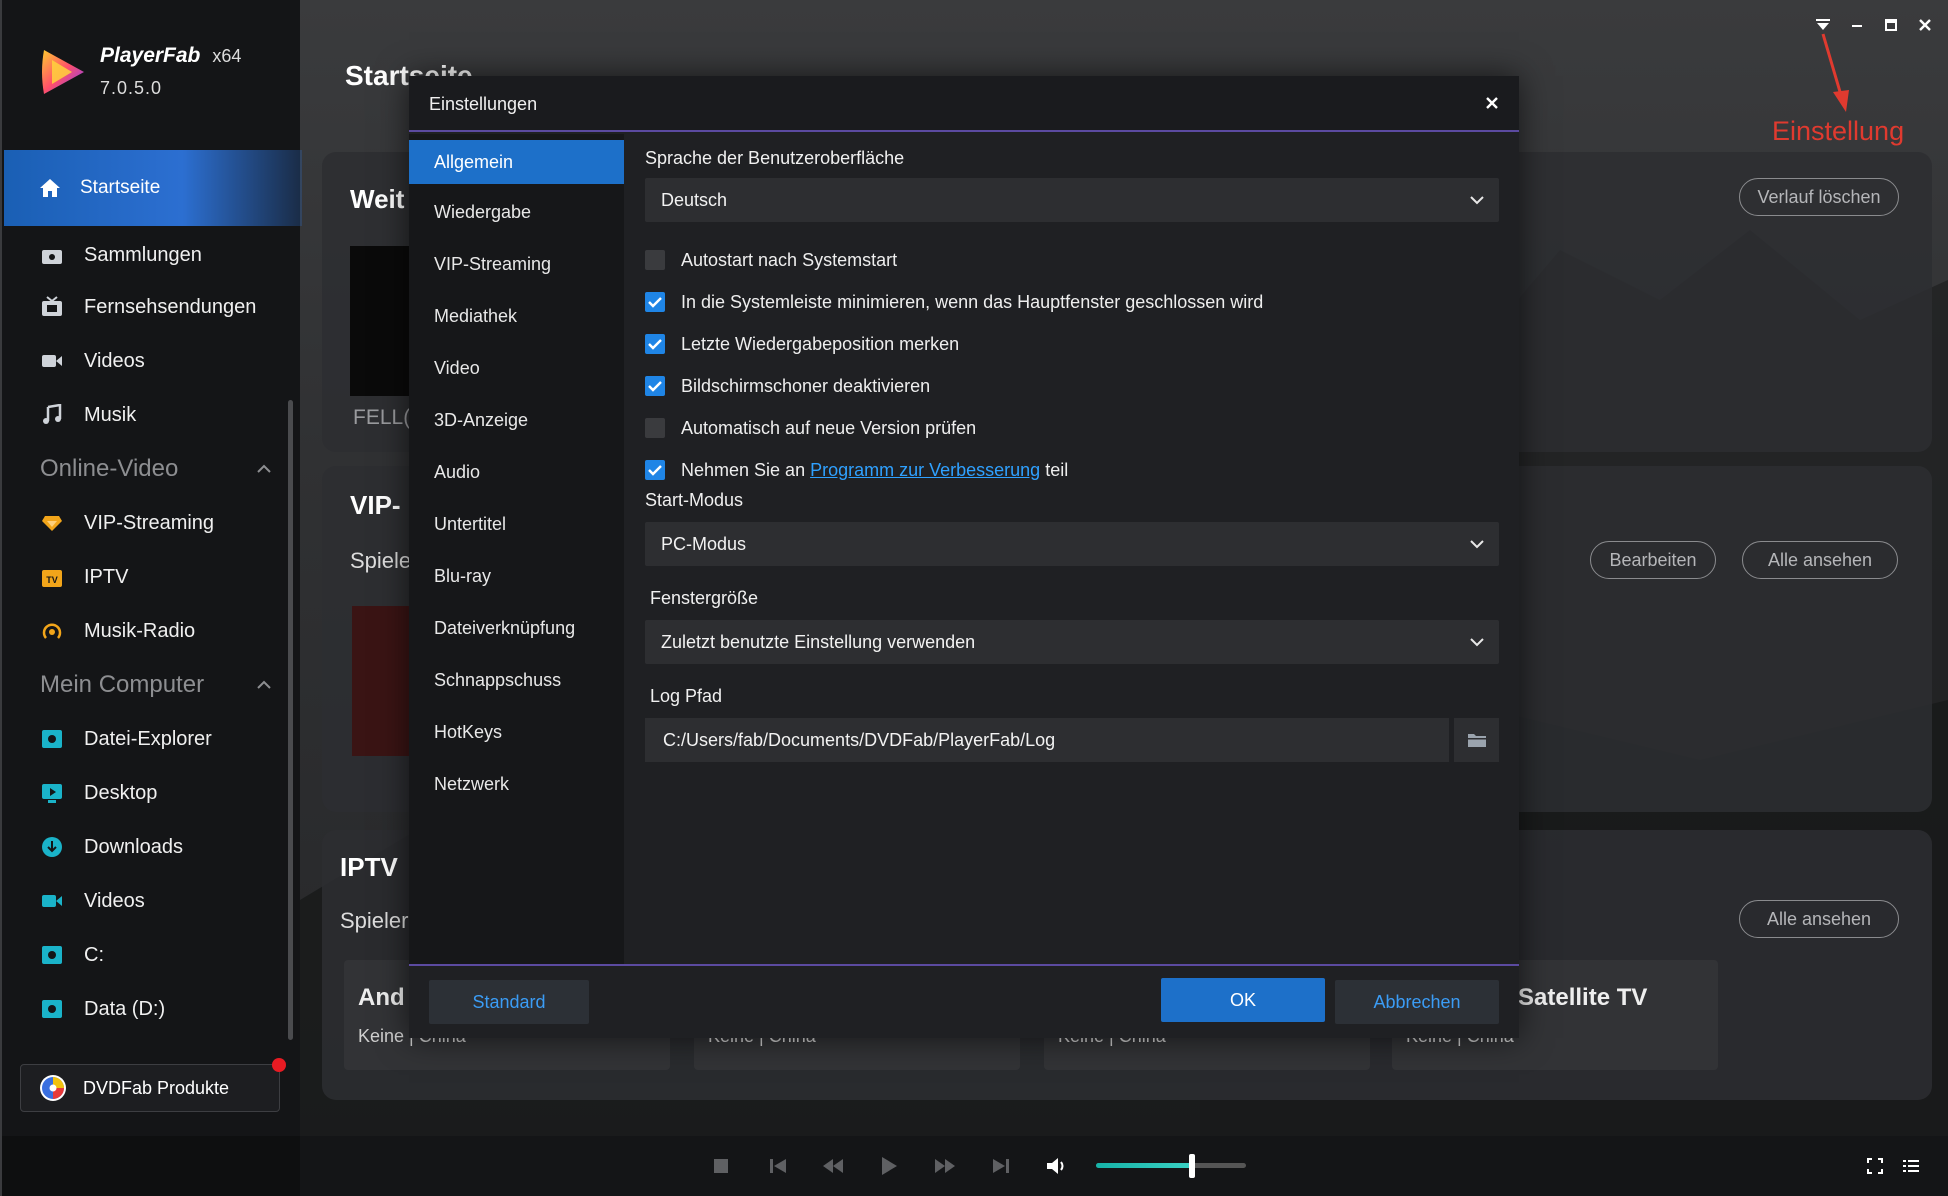 Image resolution: width=1948 pixels, height=1196 pixels. I want to click on settings-tab-mediathek: Mediathek, so click(516, 316).